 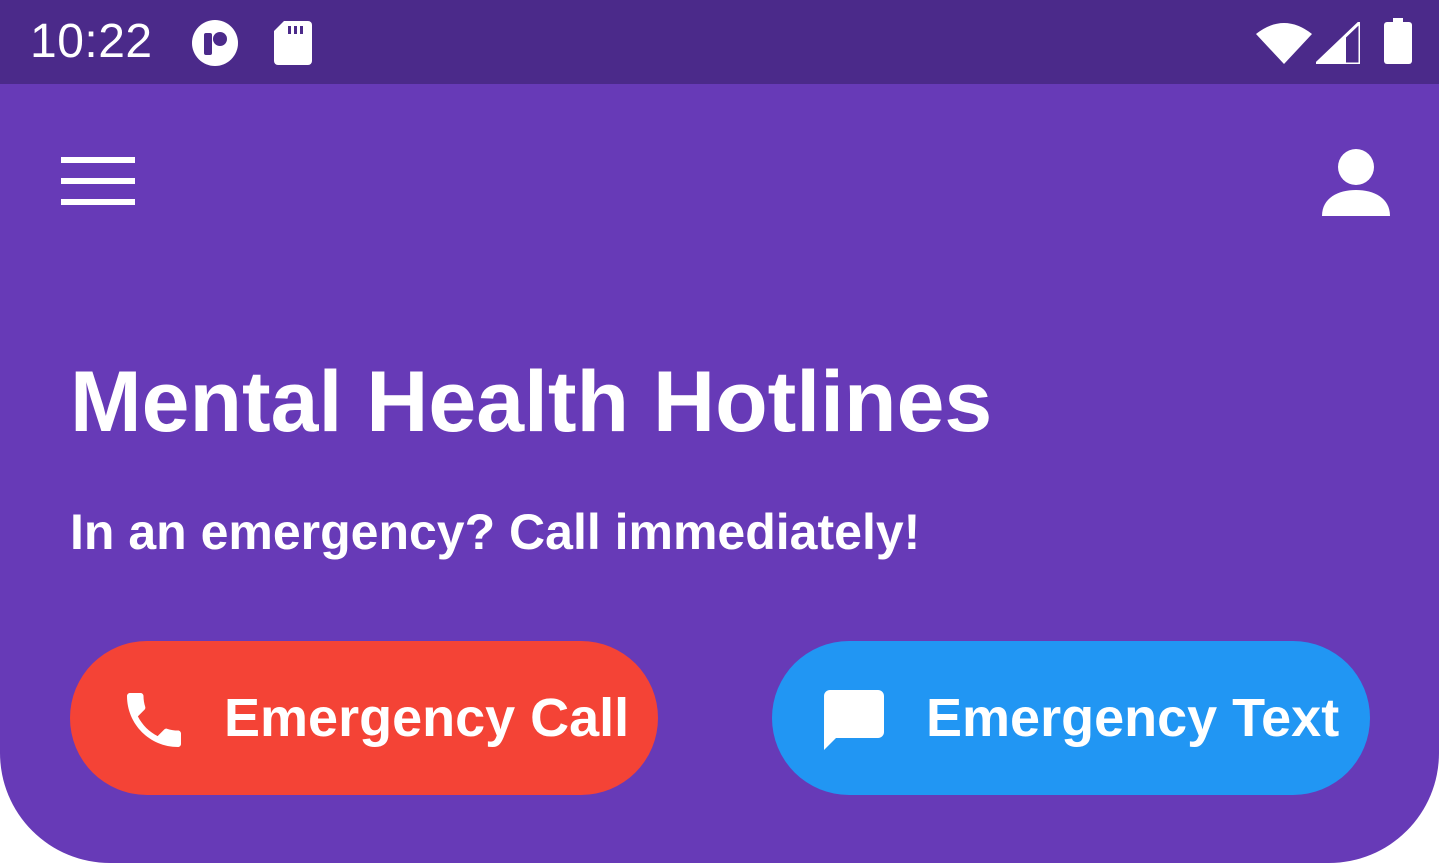 I want to click on cell-signal-icon, so click(x=1338, y=43).